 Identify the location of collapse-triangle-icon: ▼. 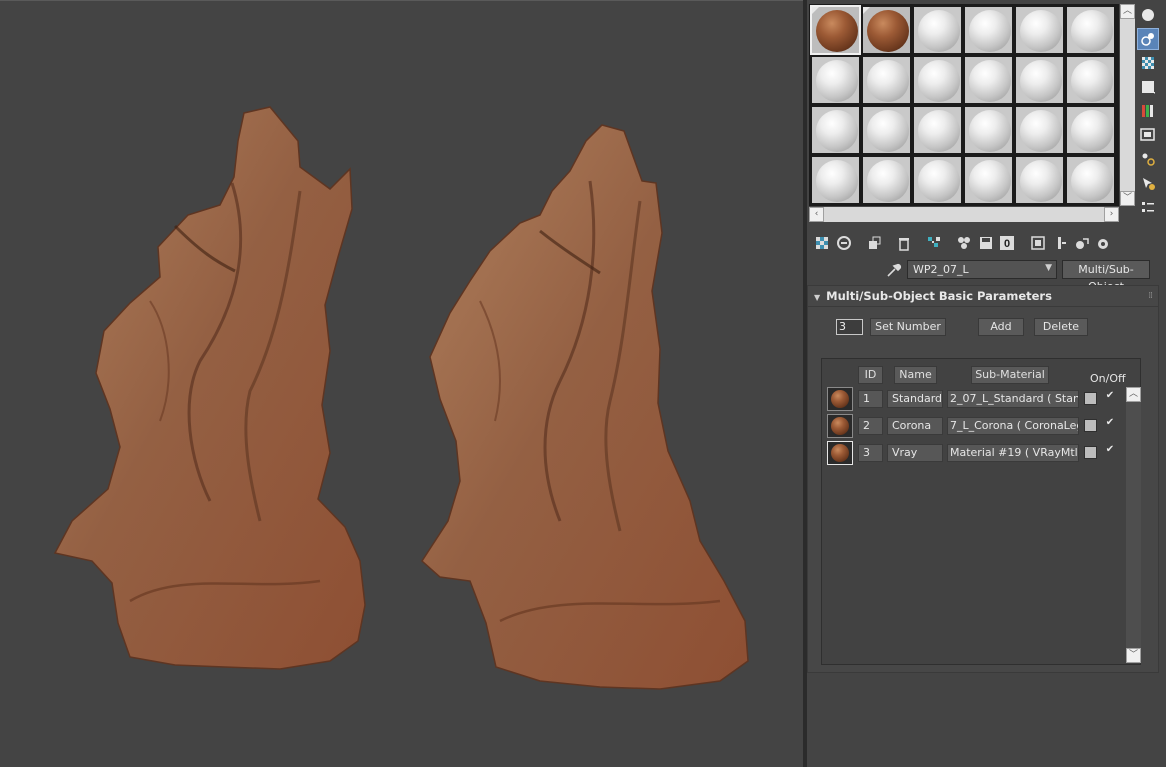
(817, 297).